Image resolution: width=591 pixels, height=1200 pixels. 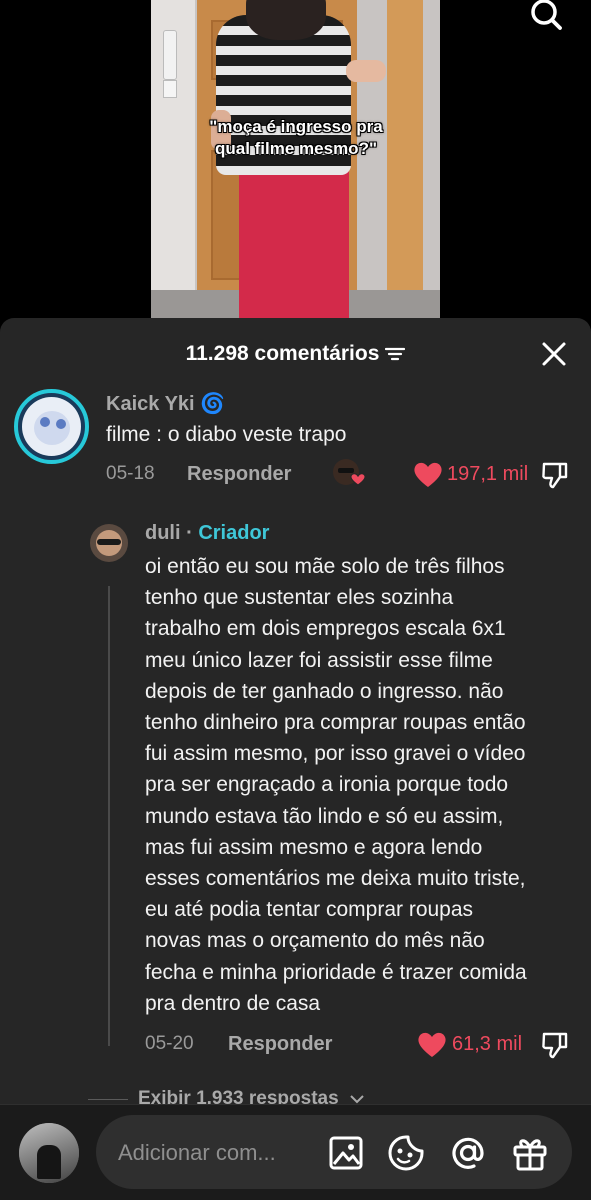 I want to click on comment-count-title: 11.298 comentários, so click(x=295, y=354).